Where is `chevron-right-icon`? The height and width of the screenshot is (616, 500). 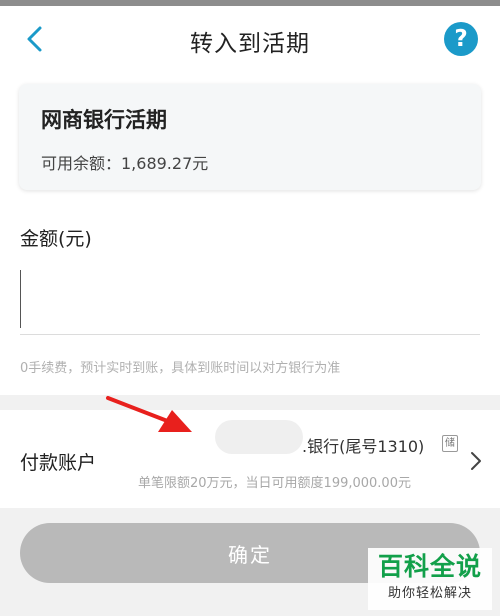
chevron-right-icon is located at coordinates (476, 461).